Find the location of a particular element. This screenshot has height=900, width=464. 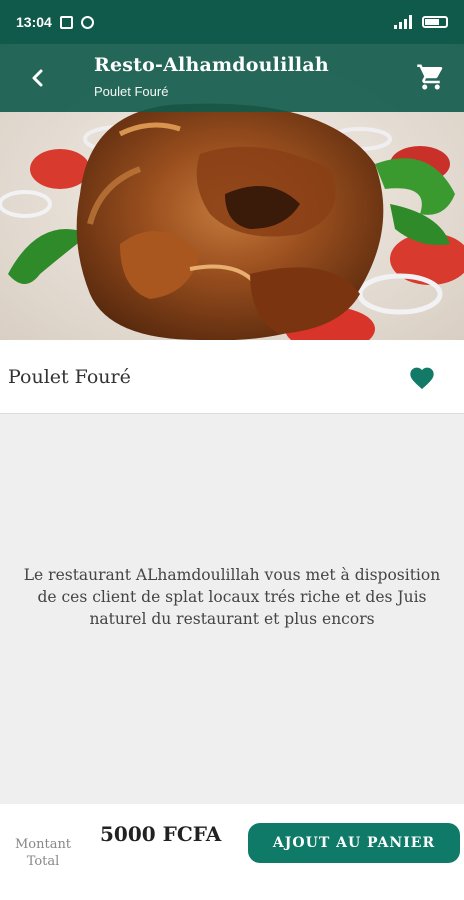

status-bar: 13:04 is located at coordinates (232, 22).